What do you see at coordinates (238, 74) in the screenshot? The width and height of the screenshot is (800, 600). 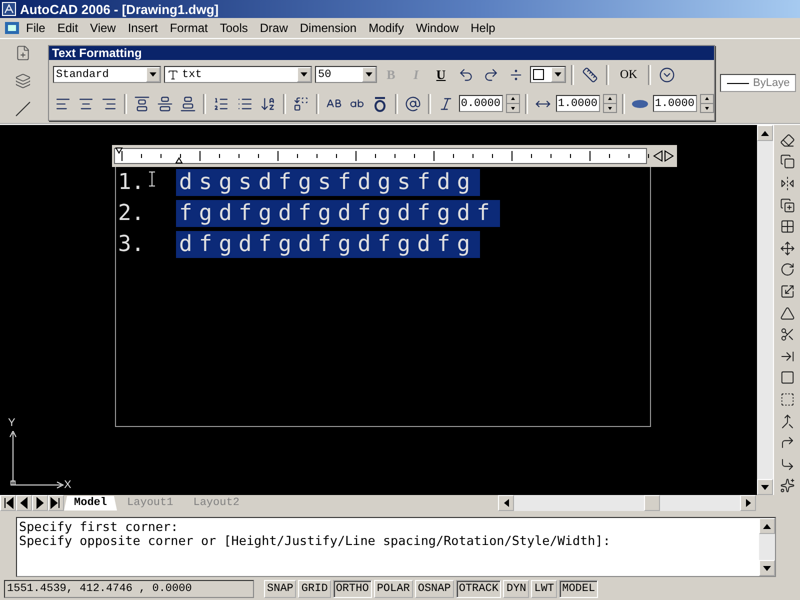 I see `font-dropdown: txt` at bounding box center [238, 74].